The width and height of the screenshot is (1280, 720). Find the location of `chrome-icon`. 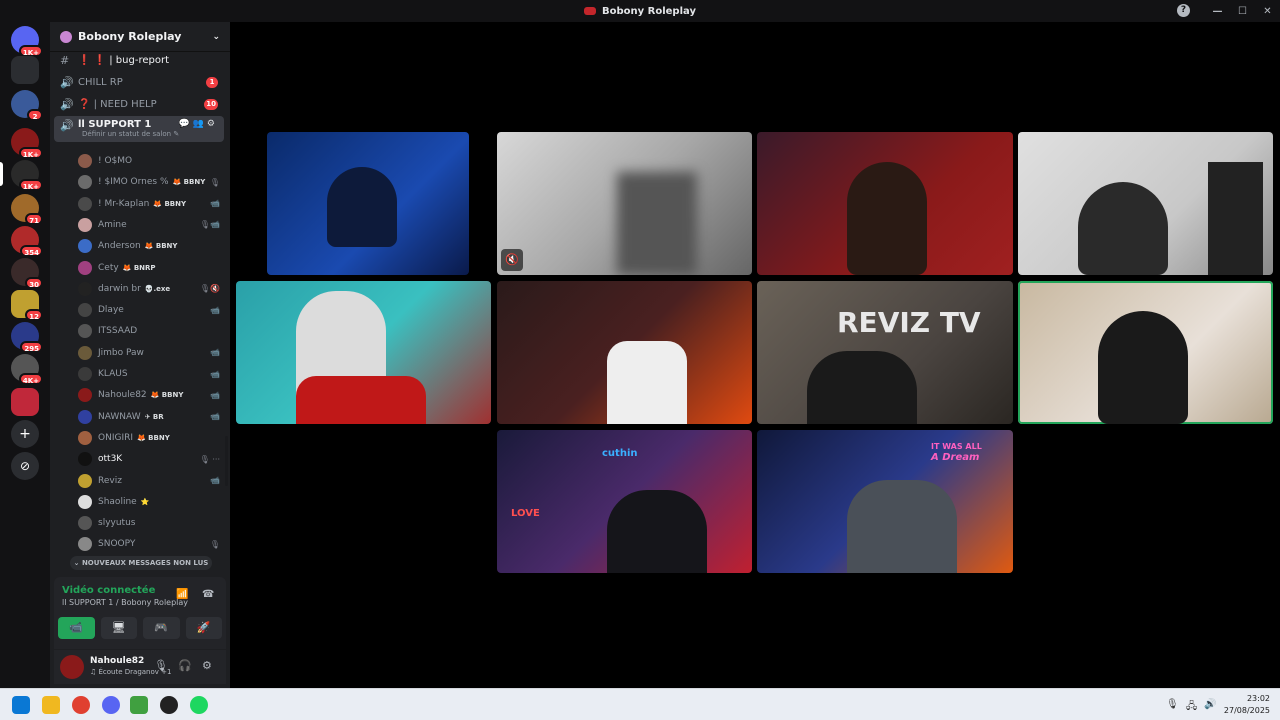

chrome-icon is located at coordinates (81, 705).